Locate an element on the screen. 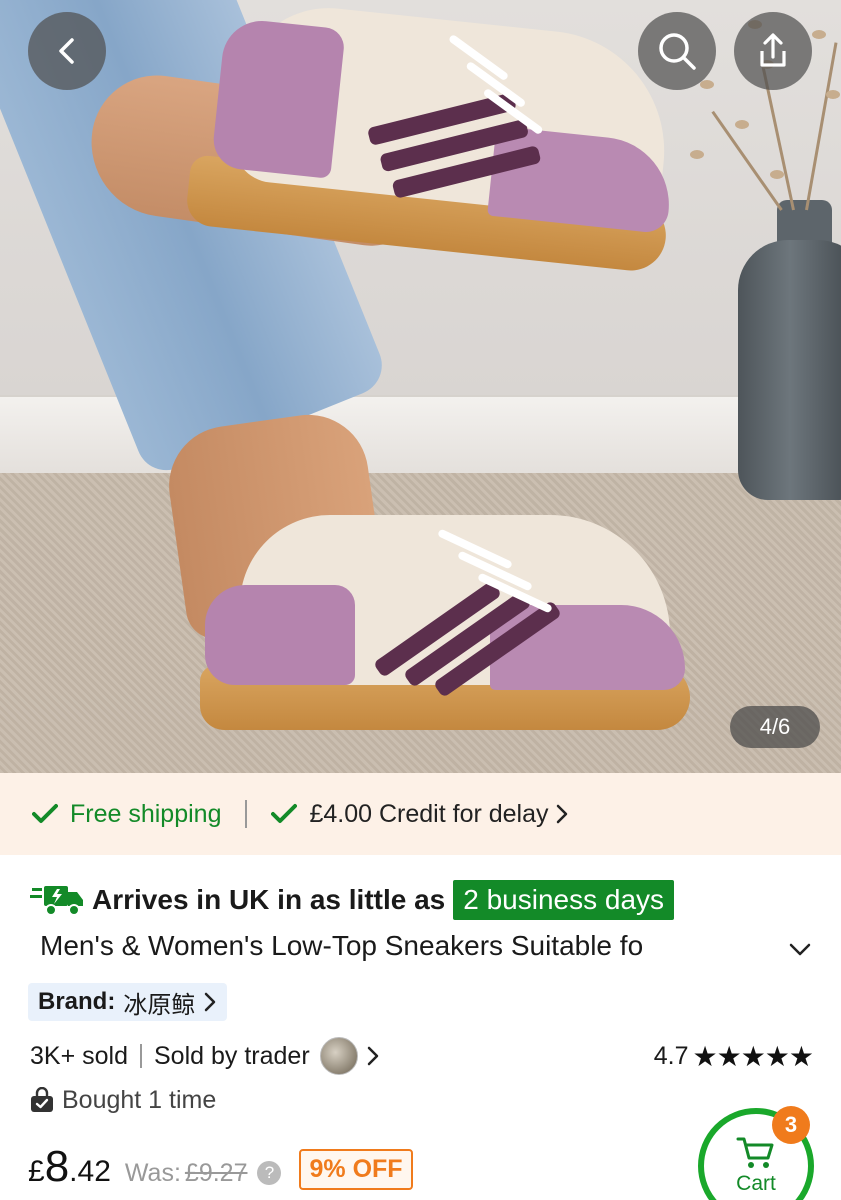 The image size is (841, 1200). brand-label: Brand: is located at coordinates (77, 1001).